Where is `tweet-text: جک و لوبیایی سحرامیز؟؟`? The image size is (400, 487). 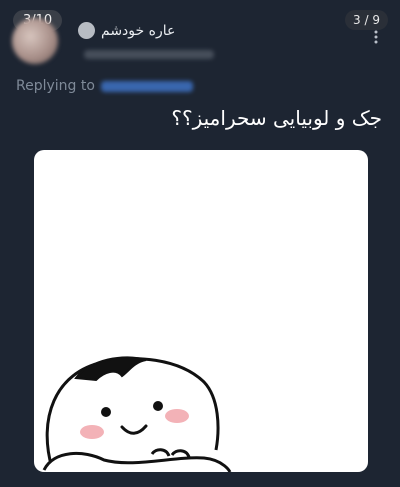 tweet-text: جک و لوبیایی سحرامیز؟؟ is located at coordinates (276, 118).